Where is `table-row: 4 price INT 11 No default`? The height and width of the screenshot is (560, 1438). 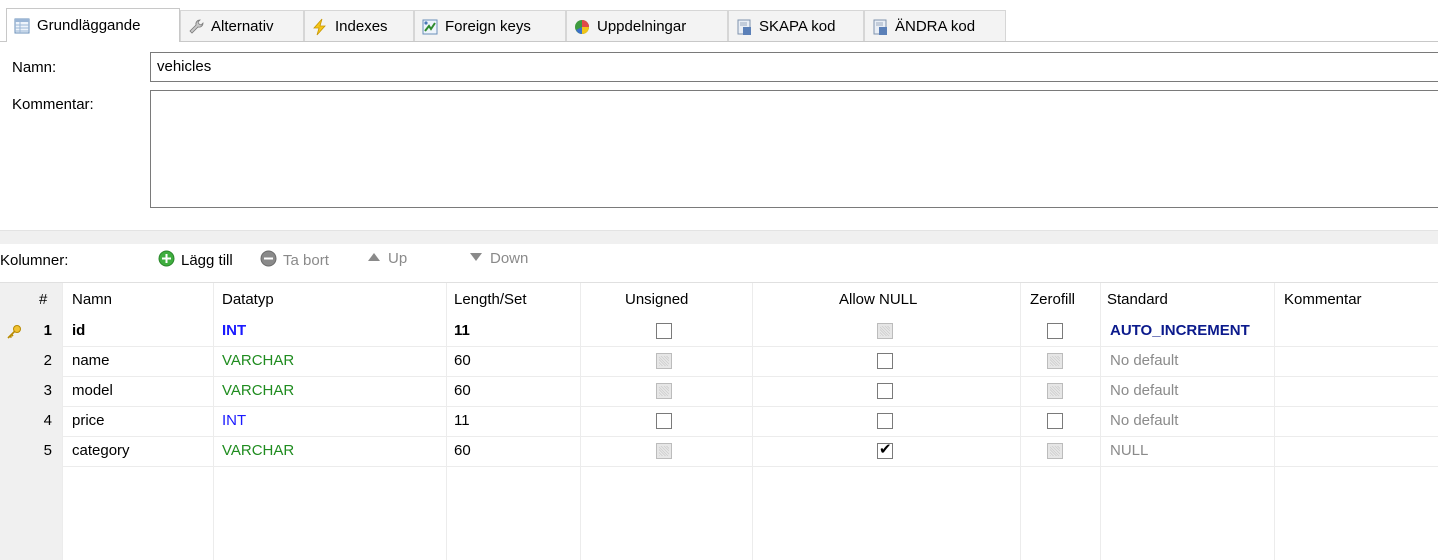 table-row: 4 price INT 11 No default is located at coordinates (719, 422).